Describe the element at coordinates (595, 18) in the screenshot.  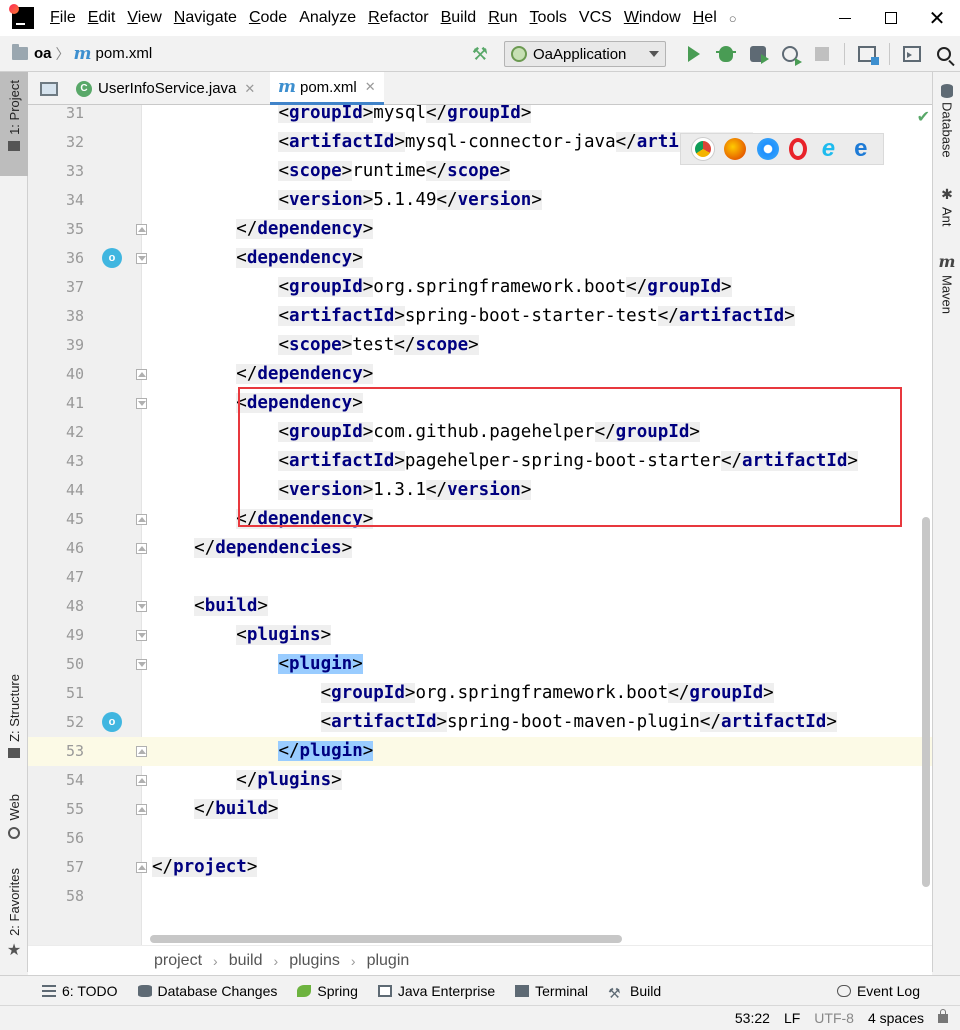
I see `menu-vcs: VCS` at that location.